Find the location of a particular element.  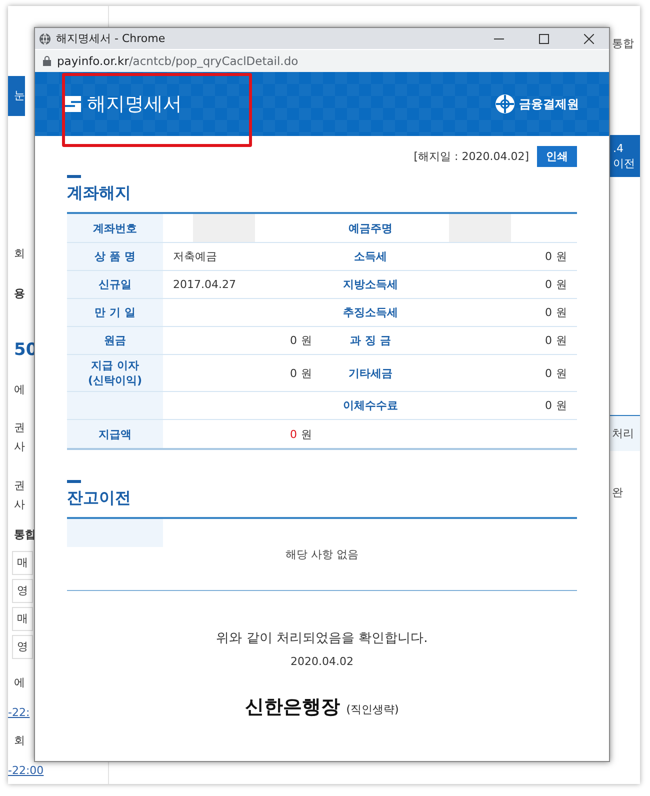

label-cell: 지급액 is located at coordinates (115, 434).